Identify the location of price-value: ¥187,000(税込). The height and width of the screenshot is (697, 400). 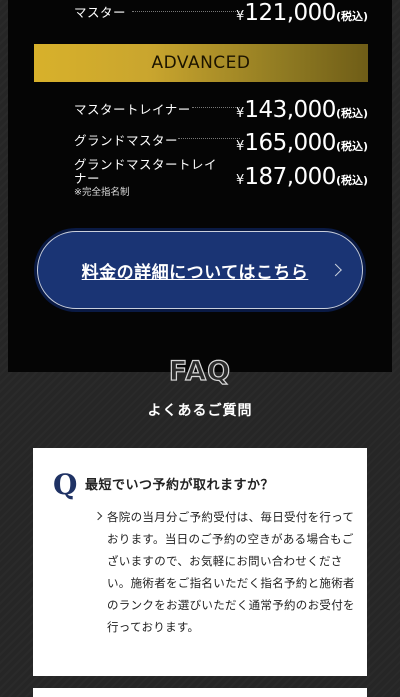
(302, 177).